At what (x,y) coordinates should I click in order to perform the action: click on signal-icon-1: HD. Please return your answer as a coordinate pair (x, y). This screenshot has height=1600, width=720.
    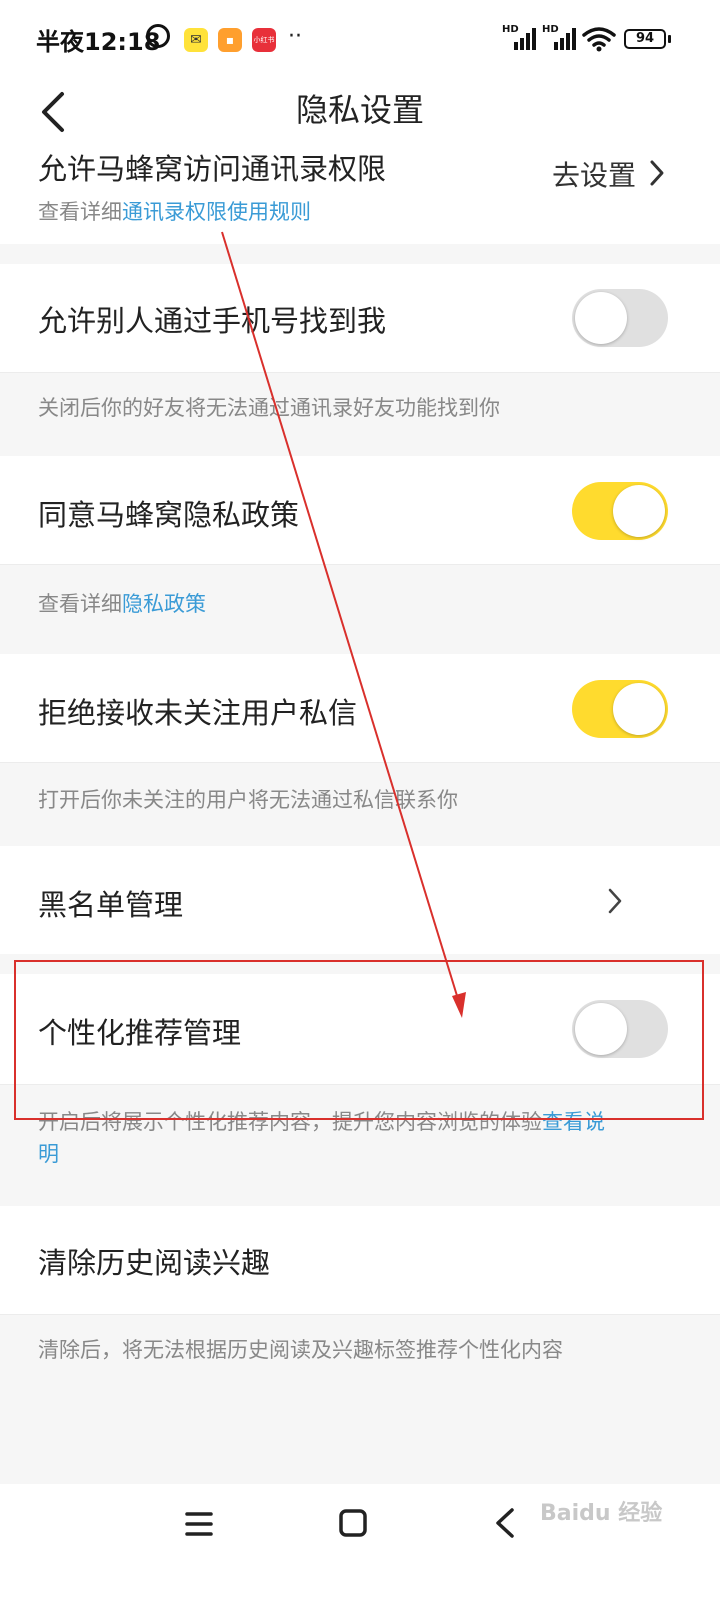
    Looking at the image, I should click on (520, 37).